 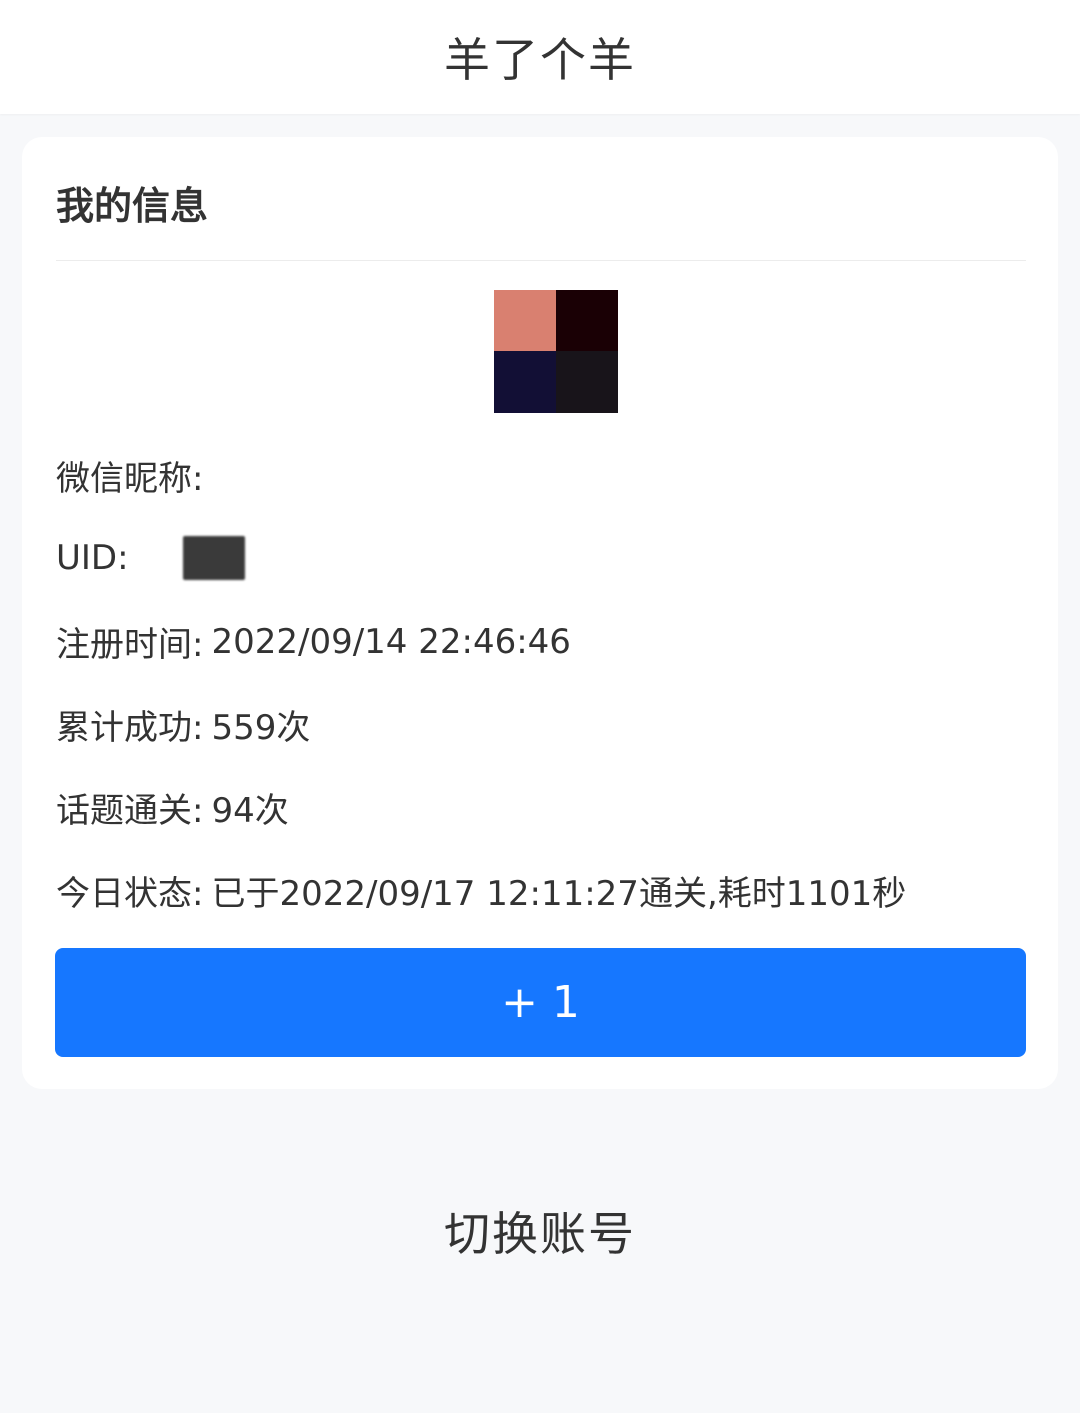 What do you see at coordinates (540, 1002) in the screenshot?
I see `plus-one-button: + 1` at bounding box center [540, 1002].